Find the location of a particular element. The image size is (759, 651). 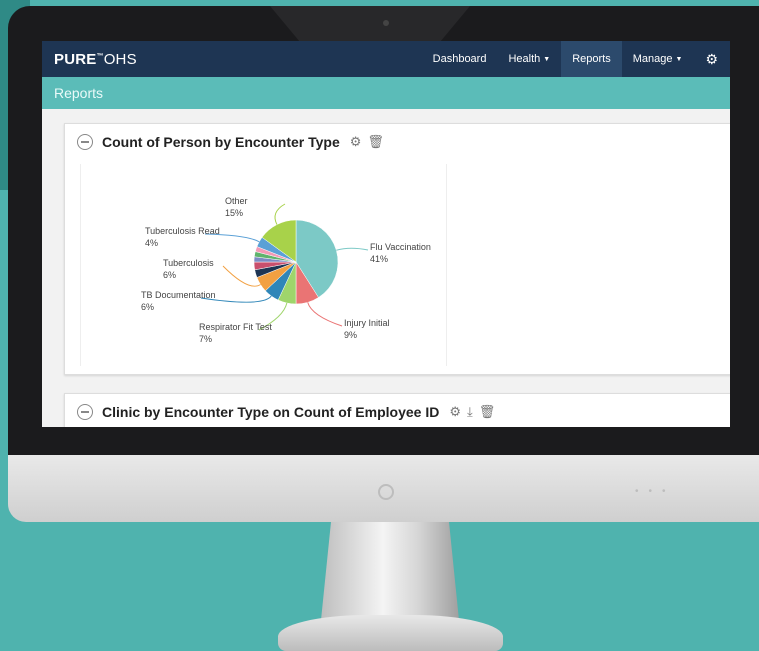

brand-mark: ™ is located at coordinates (100, 56).